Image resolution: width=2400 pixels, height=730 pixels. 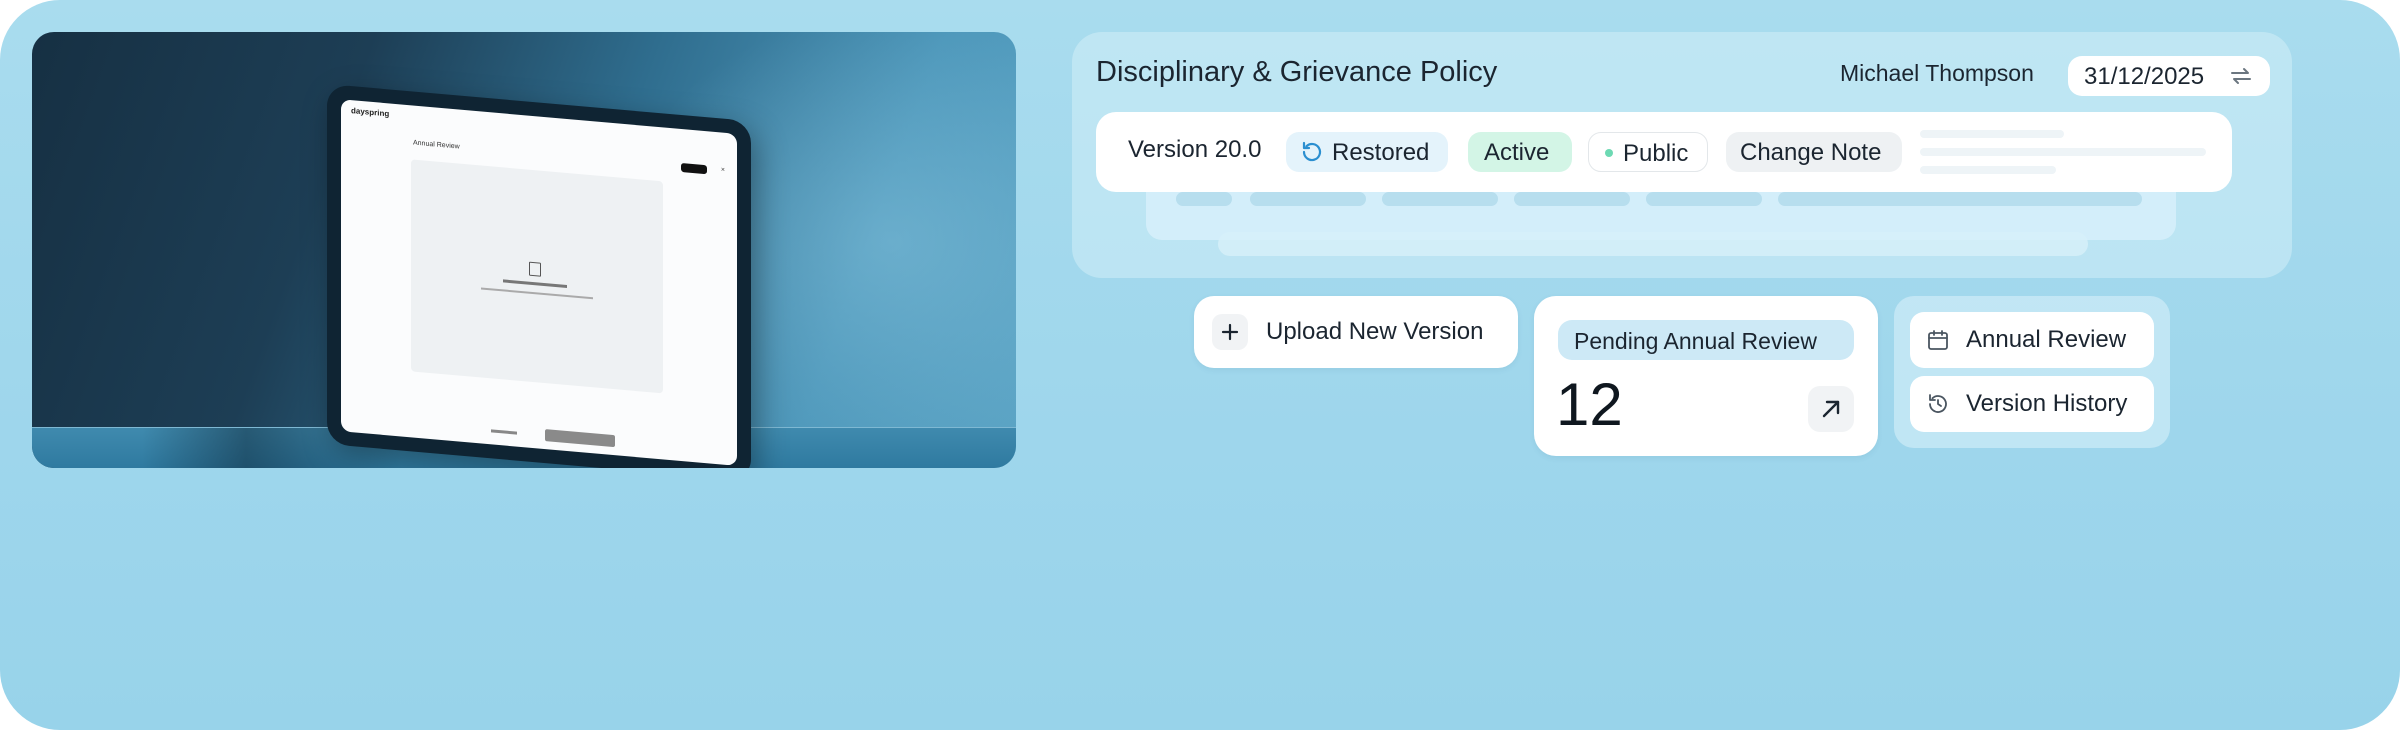 I want to click on pending-tag: Pending Annual Review, so click(x=1706, y=340).